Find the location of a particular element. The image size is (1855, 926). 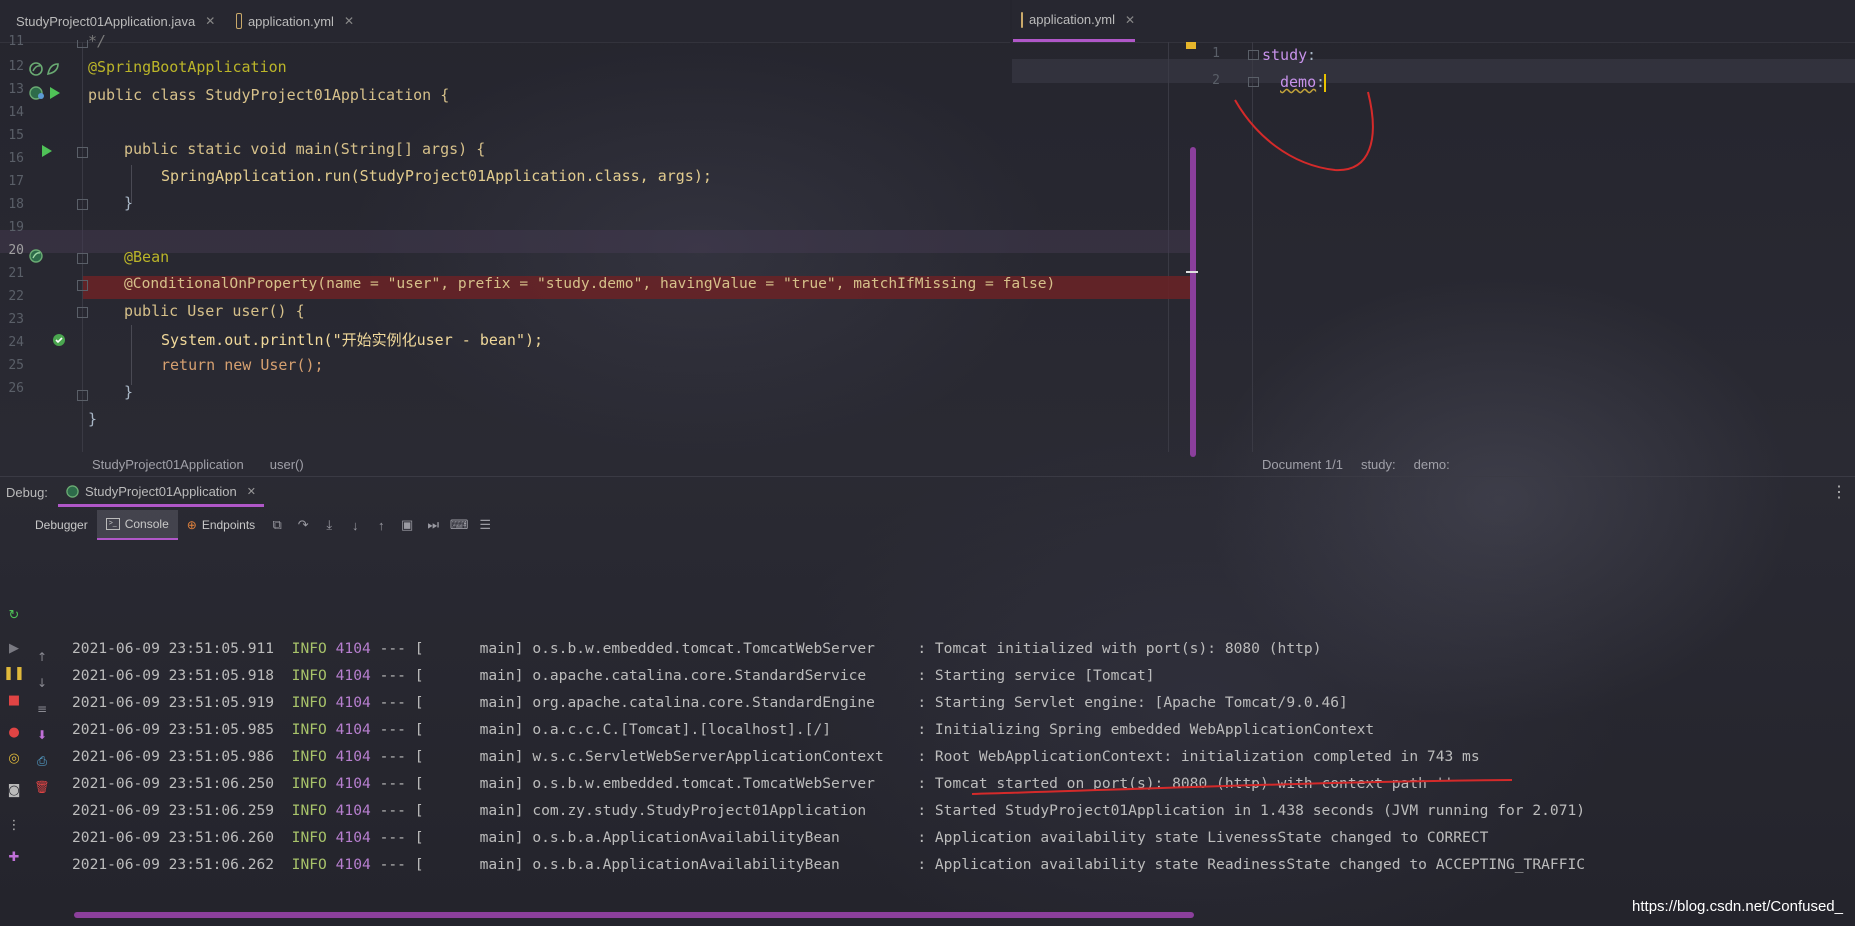

line-number: 18 is located at coordinates (16, 204).